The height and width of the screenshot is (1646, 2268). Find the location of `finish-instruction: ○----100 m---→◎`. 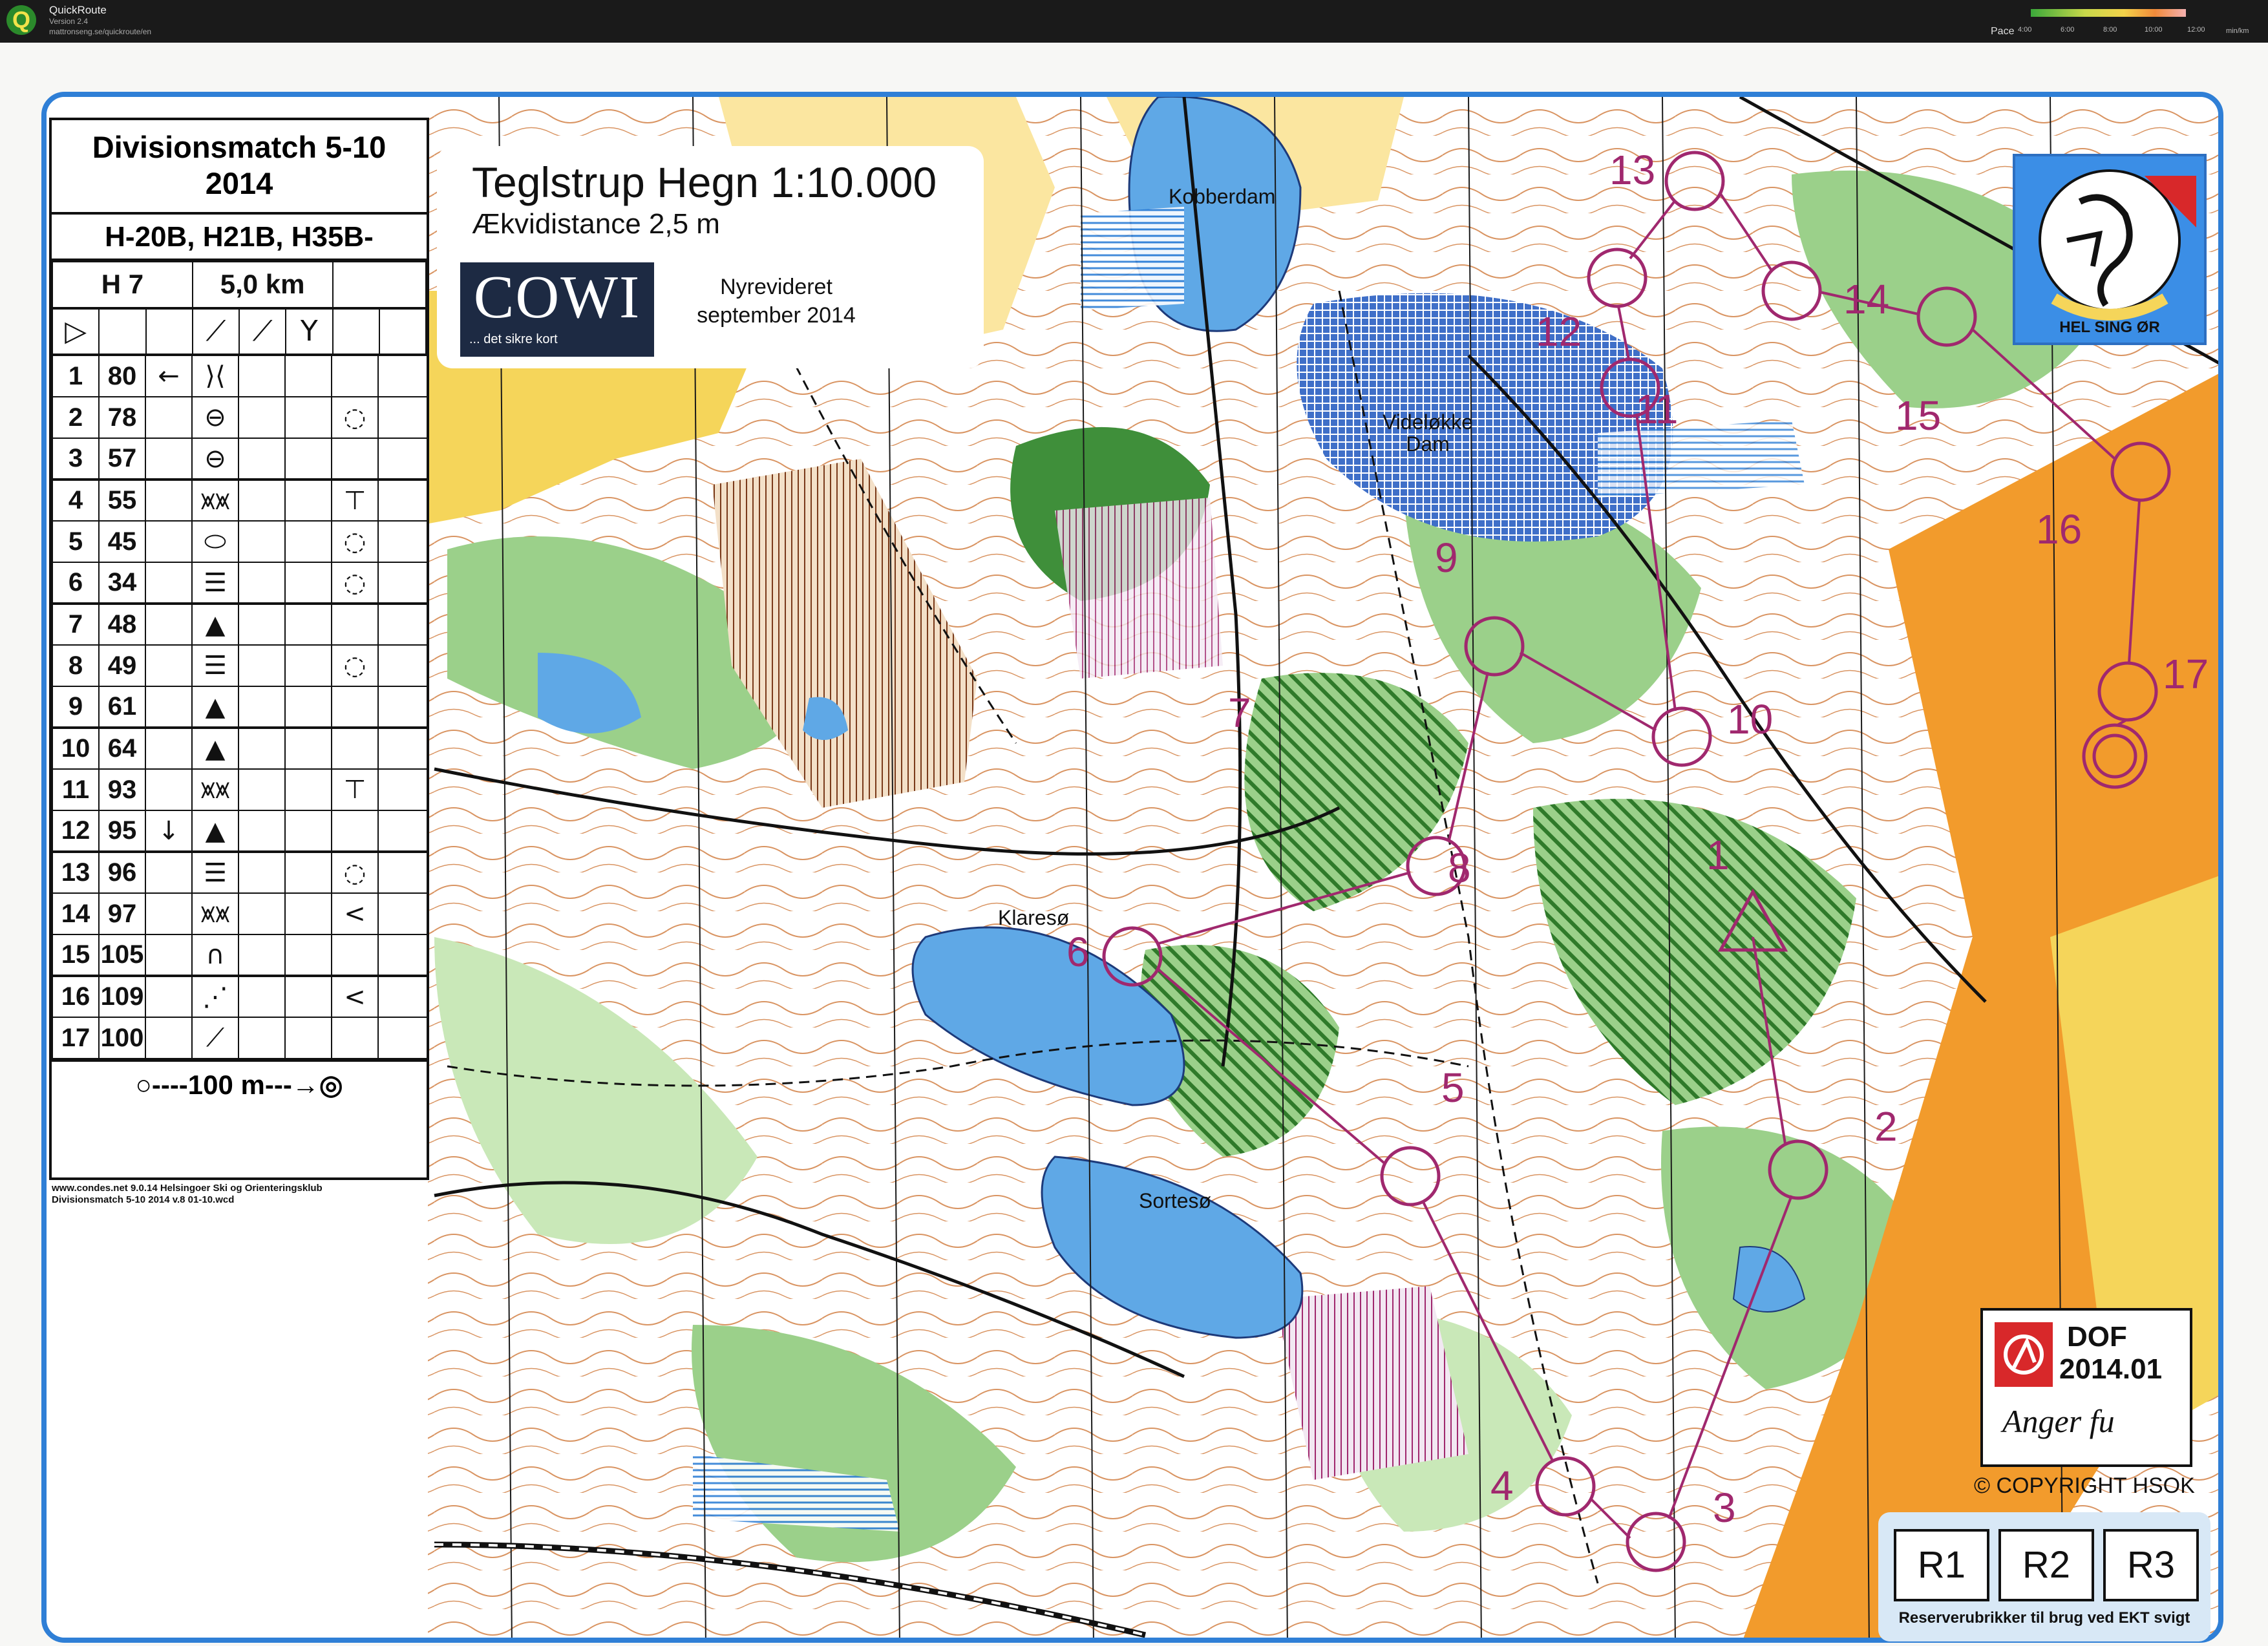

finish-instruction: ○----100 m---→◎ is located at coordinates (239, 1083).